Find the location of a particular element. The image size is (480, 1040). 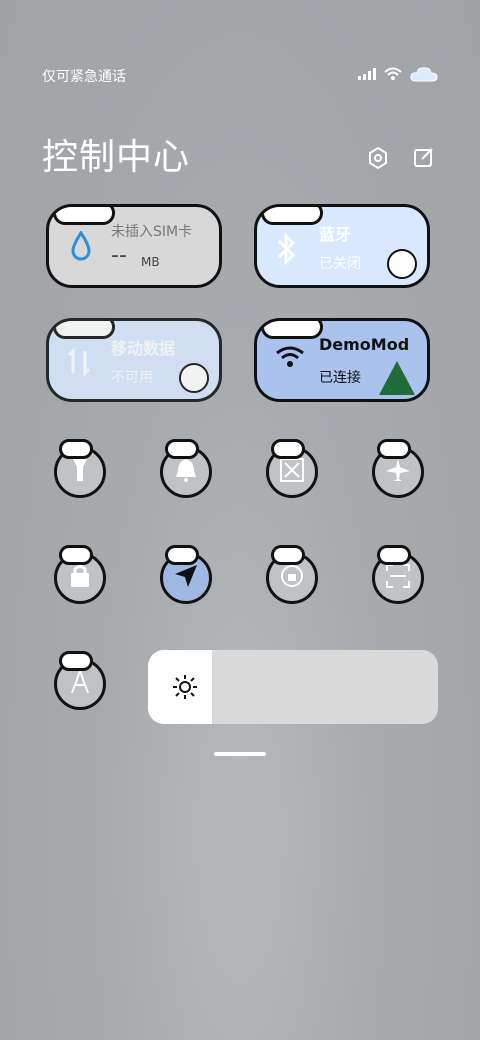

cut-icon is located at coordinates (292, 472).